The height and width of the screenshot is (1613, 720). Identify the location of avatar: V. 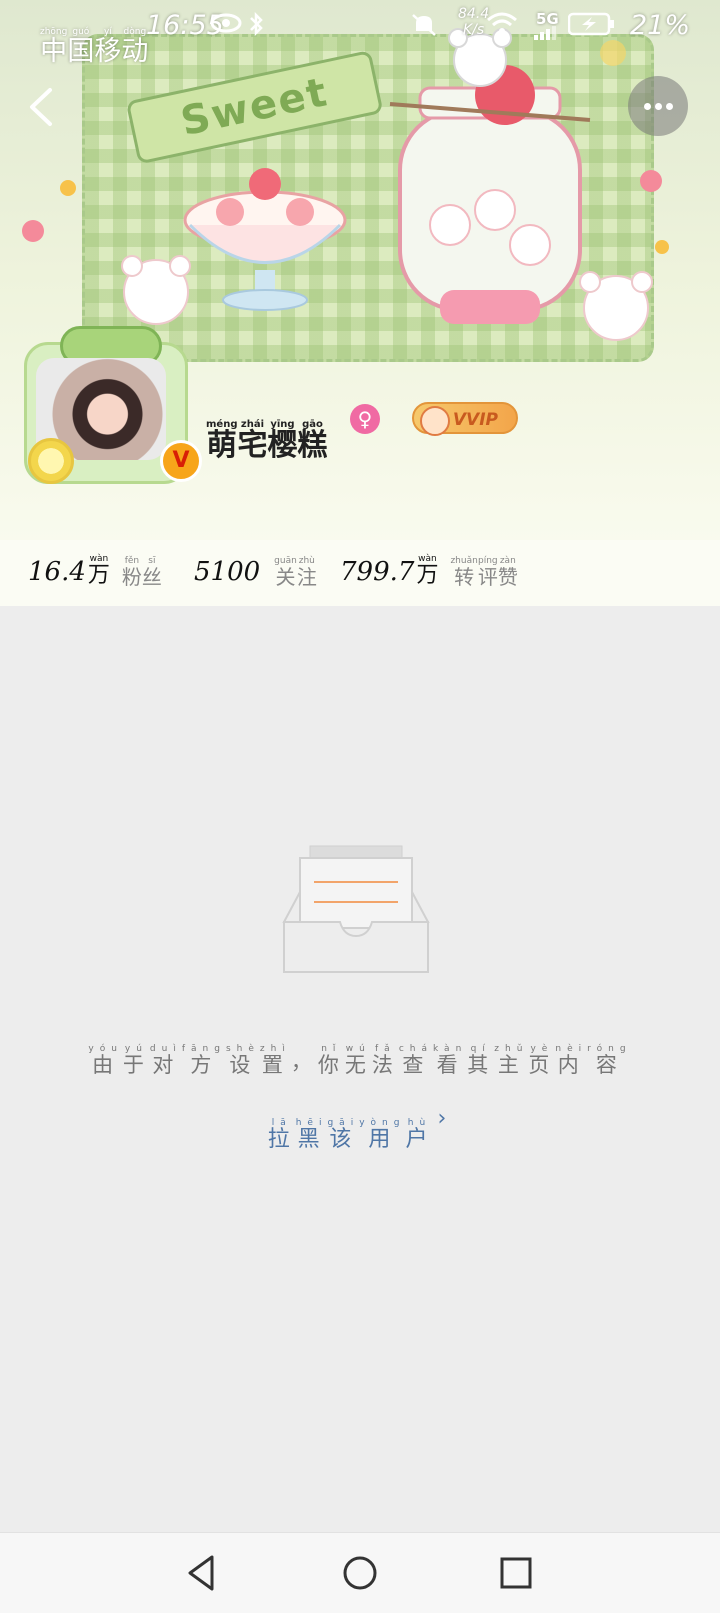
(113, 405).